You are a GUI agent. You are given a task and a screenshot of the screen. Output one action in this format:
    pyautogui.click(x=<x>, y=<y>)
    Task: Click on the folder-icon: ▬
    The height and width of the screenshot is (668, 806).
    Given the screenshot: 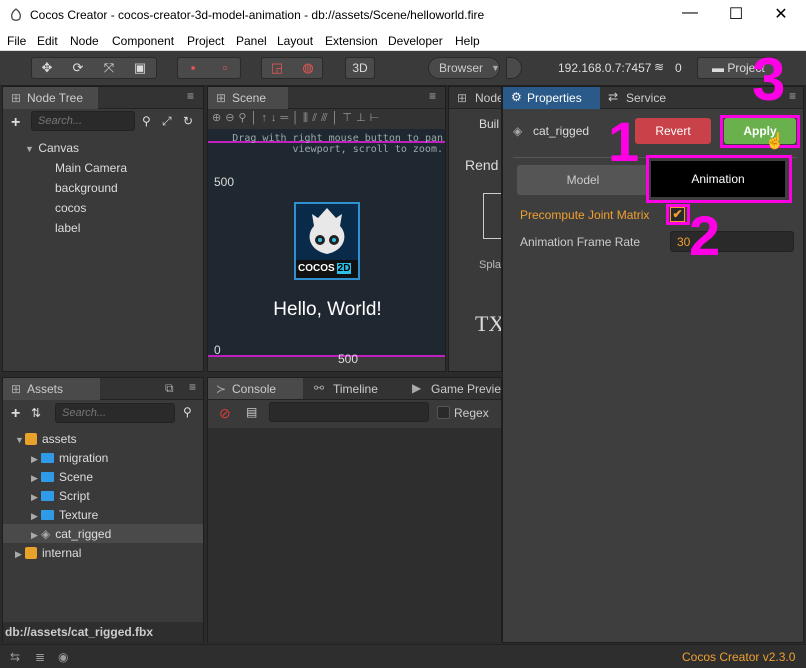 What is the action you would take?
    pyautogui.click(x=718, y=68)
    